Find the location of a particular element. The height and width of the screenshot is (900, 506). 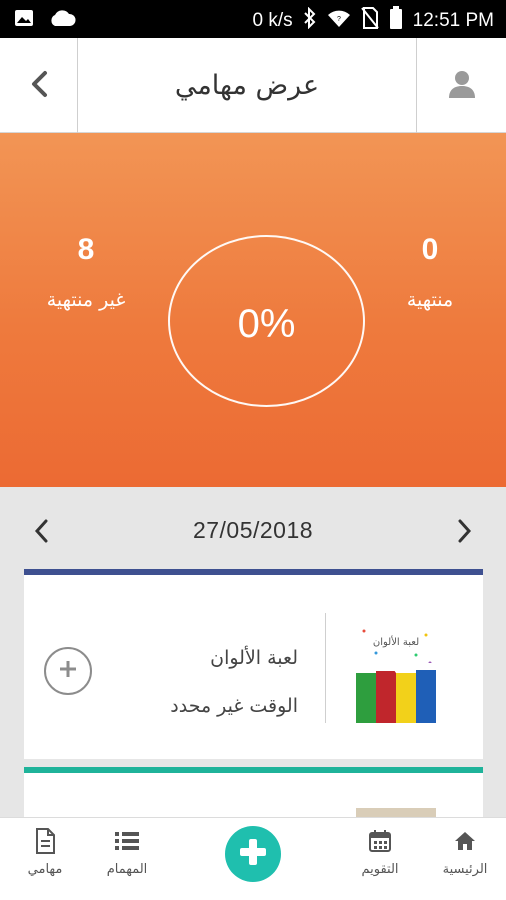

finished-count: 0 is located at coordinates (430, 249).